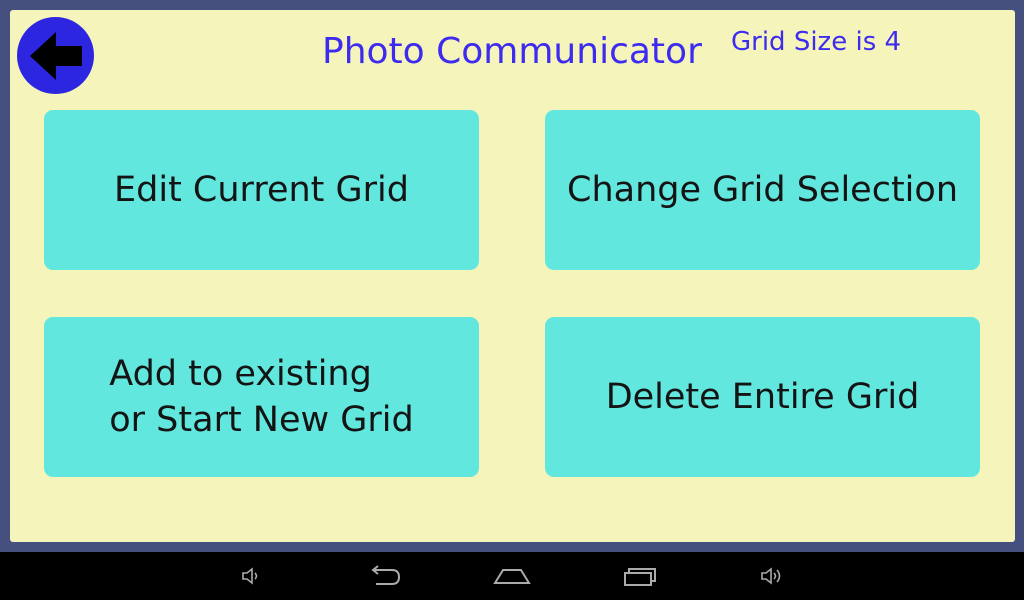 The height and width of the screenshot is (600, 1024). I want to click on add-label-line1: Add to existing, so click(240, 374).